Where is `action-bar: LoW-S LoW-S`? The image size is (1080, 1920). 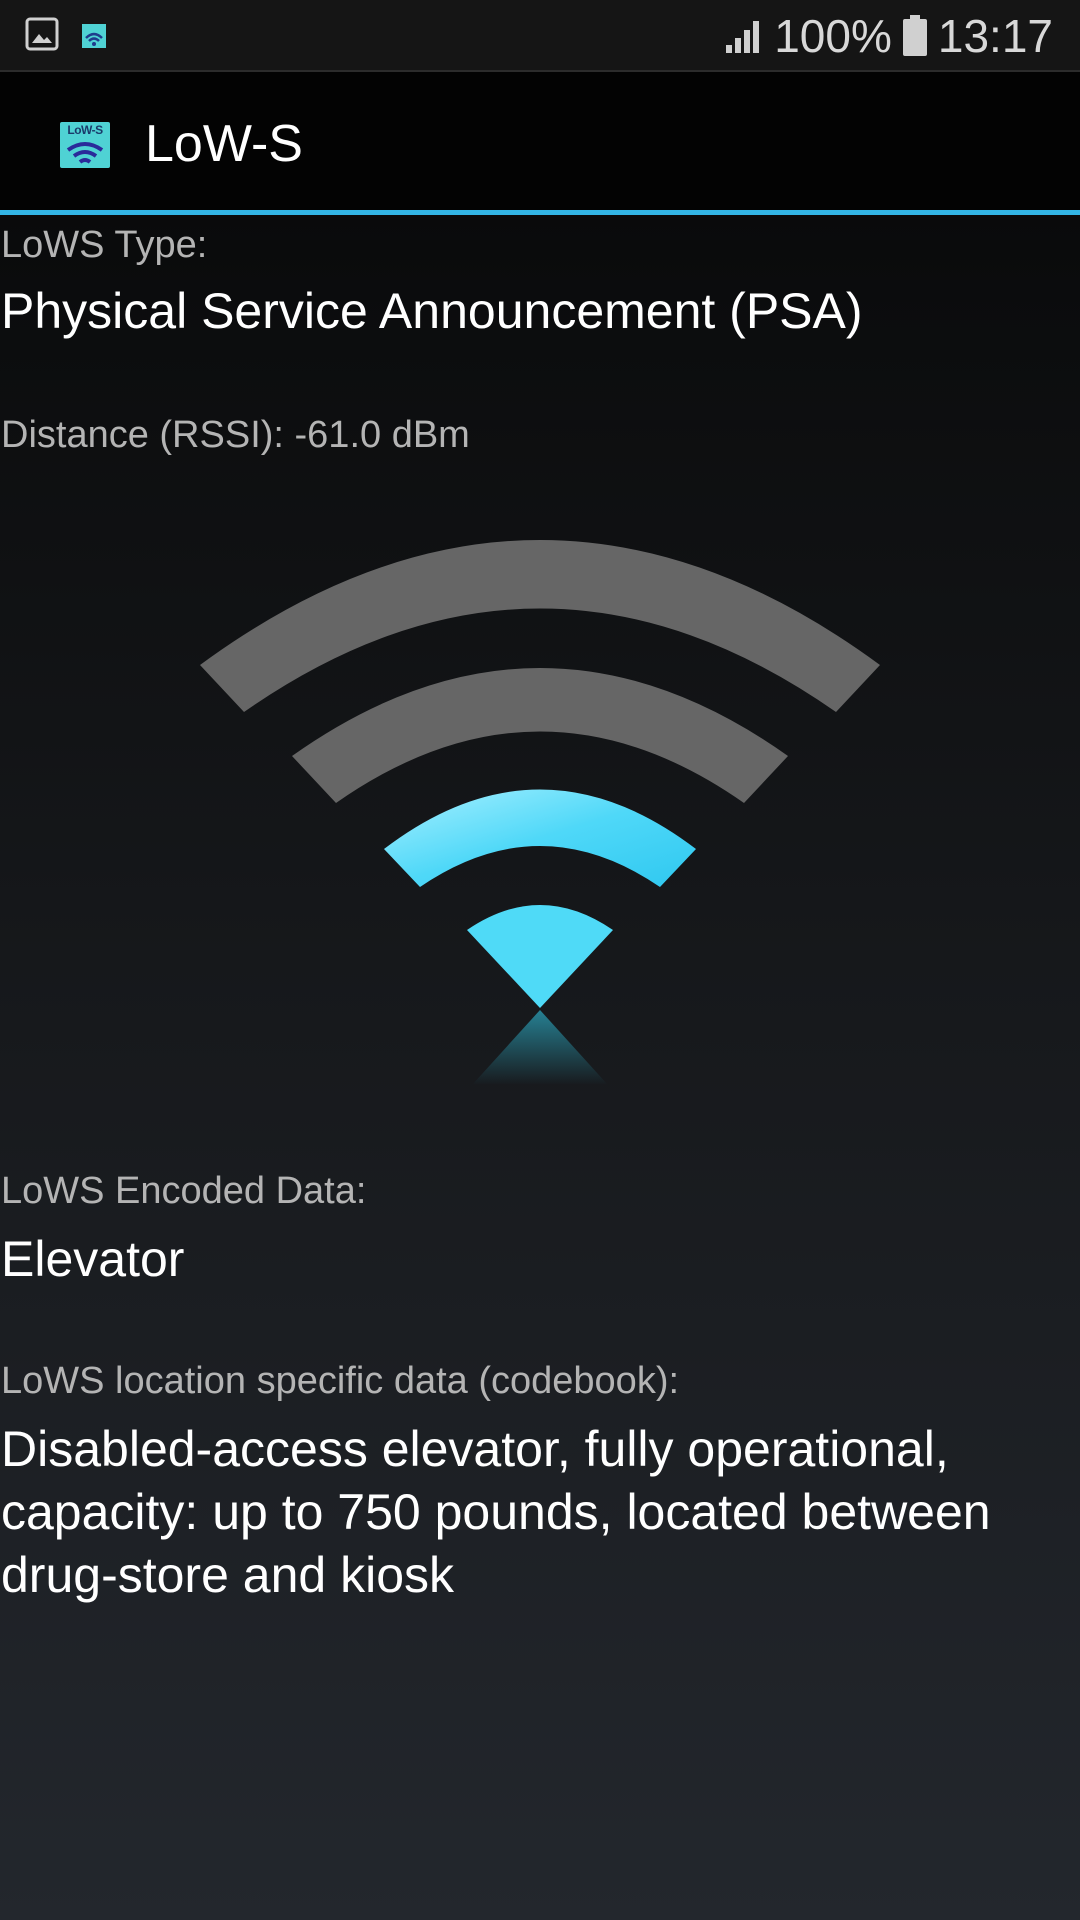
action-bar: LoW-S LoW-S is located at coordinates (540, 141).